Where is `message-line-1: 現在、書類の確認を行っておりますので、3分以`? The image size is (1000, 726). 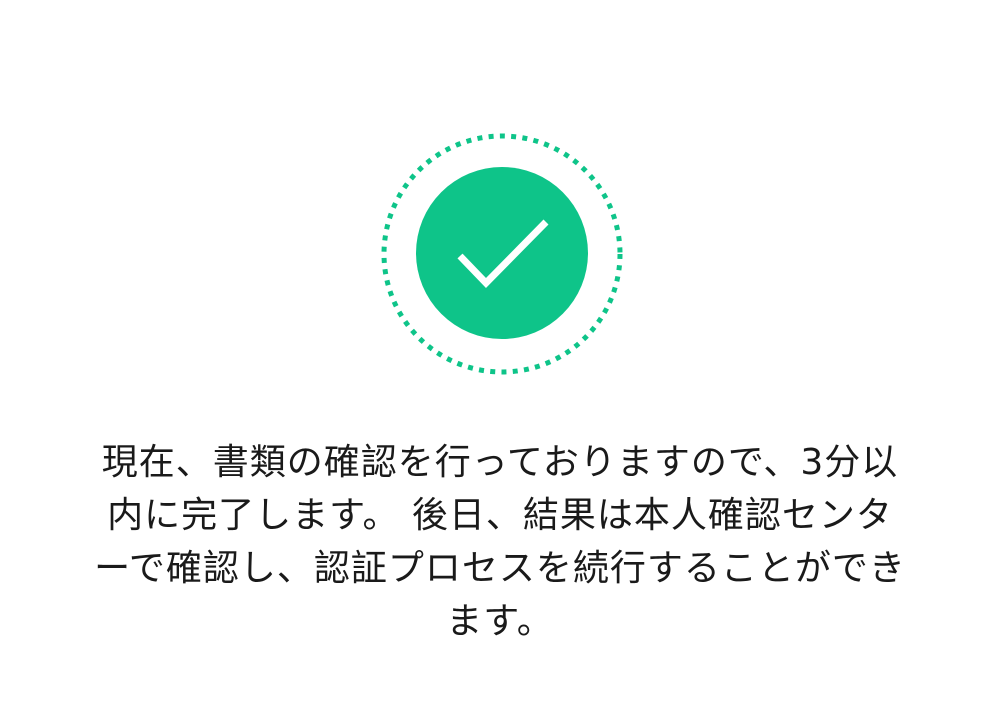 message-line-1: 現在、書類の確認を行っておりますので、3分以 is located at coordinates (500, 462).